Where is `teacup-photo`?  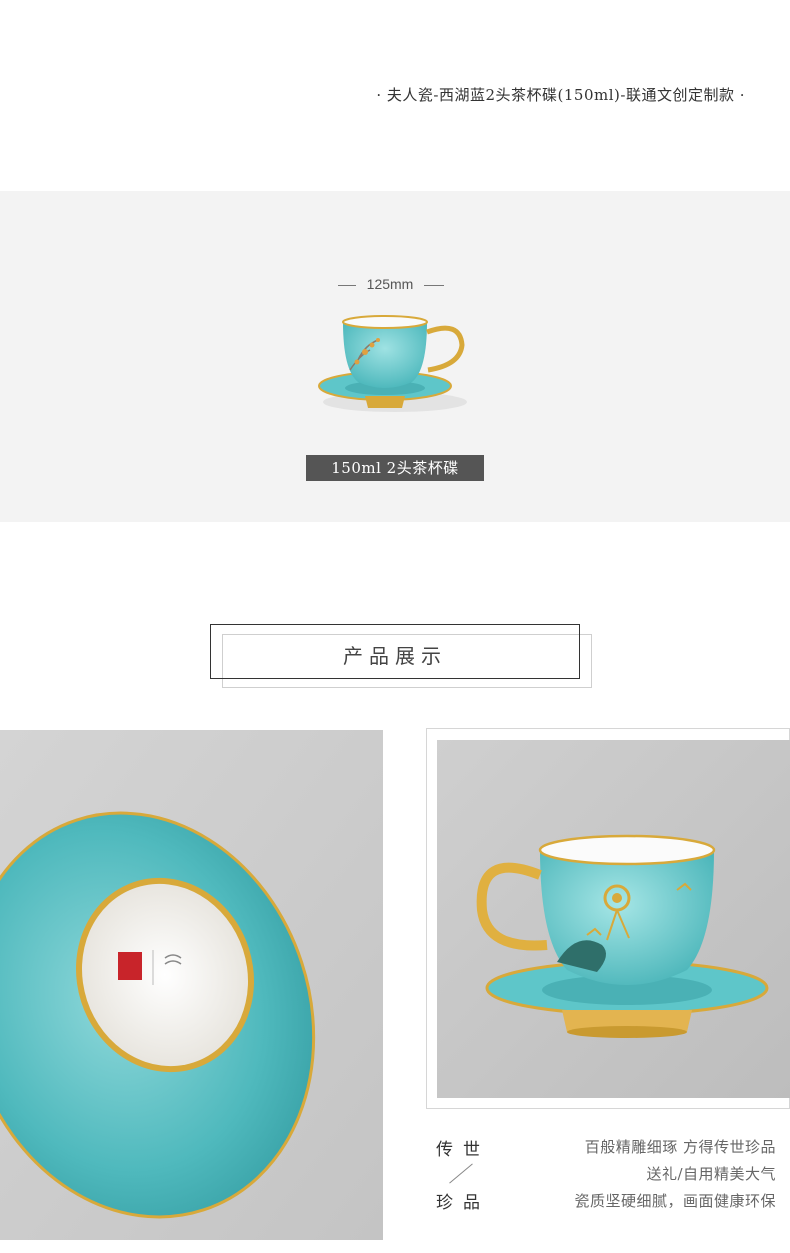
teacup-photo is located at coordinates (613, 919).